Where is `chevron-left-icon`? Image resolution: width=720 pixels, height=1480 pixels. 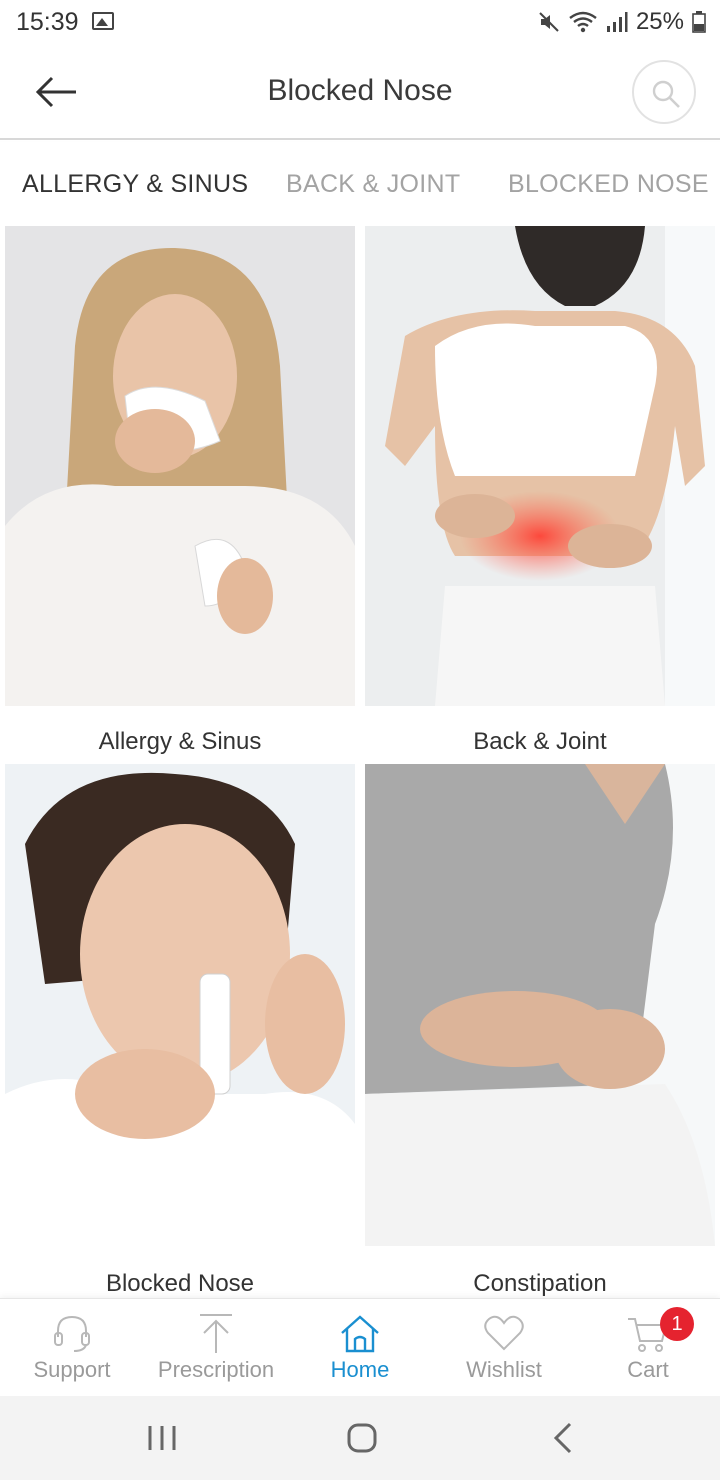 chevron-left-icon is located at coordinates (562, 1438).